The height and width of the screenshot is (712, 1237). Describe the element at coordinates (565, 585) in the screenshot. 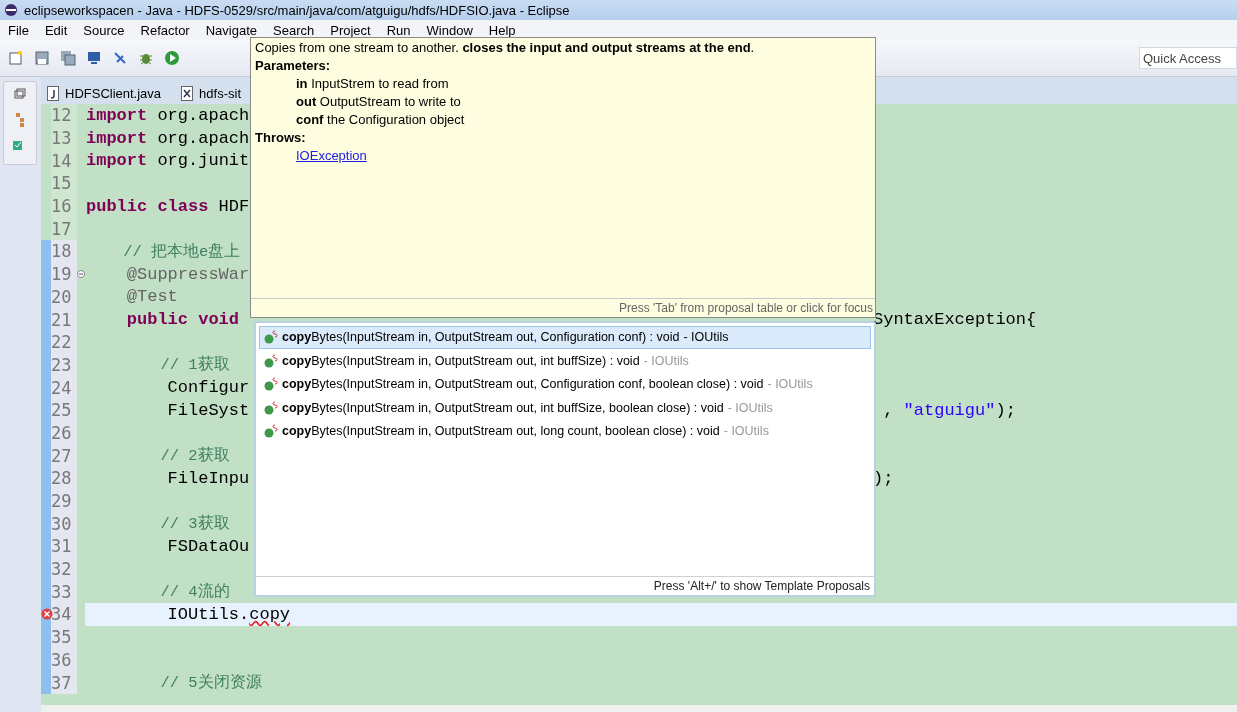

I see `proposal-footer-hint: Press 'Alt+/' to show Template Proposals` at that location.